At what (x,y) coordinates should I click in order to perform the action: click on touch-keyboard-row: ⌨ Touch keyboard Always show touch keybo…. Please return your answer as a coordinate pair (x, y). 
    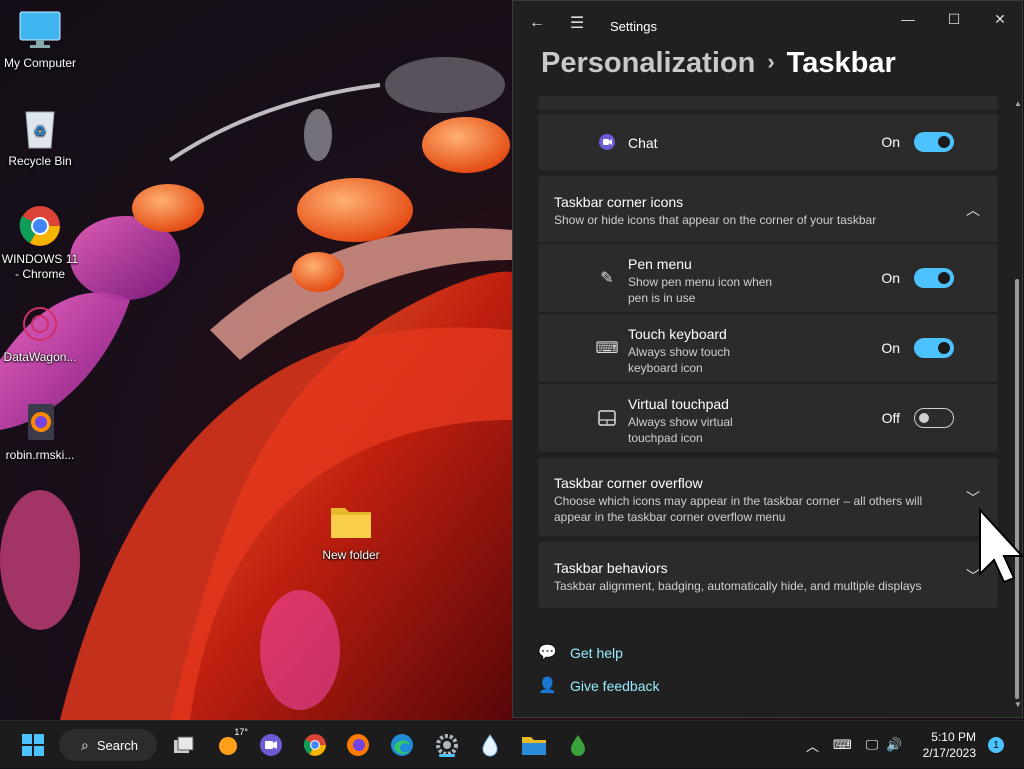
    Looking at the image, I should click on (768, 348).